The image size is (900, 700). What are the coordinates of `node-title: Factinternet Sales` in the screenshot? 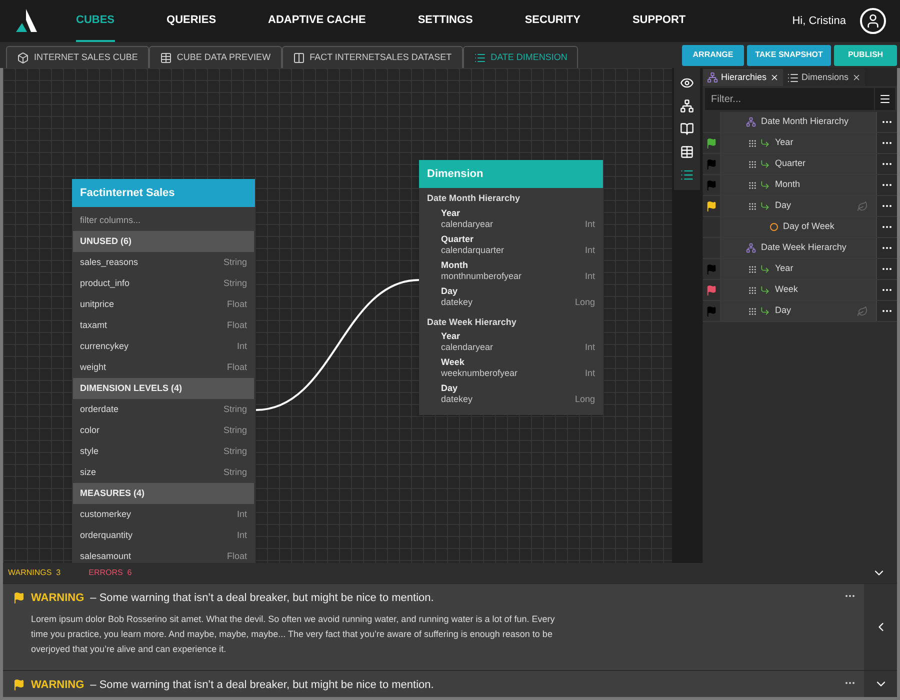 It's located at (163, 193).